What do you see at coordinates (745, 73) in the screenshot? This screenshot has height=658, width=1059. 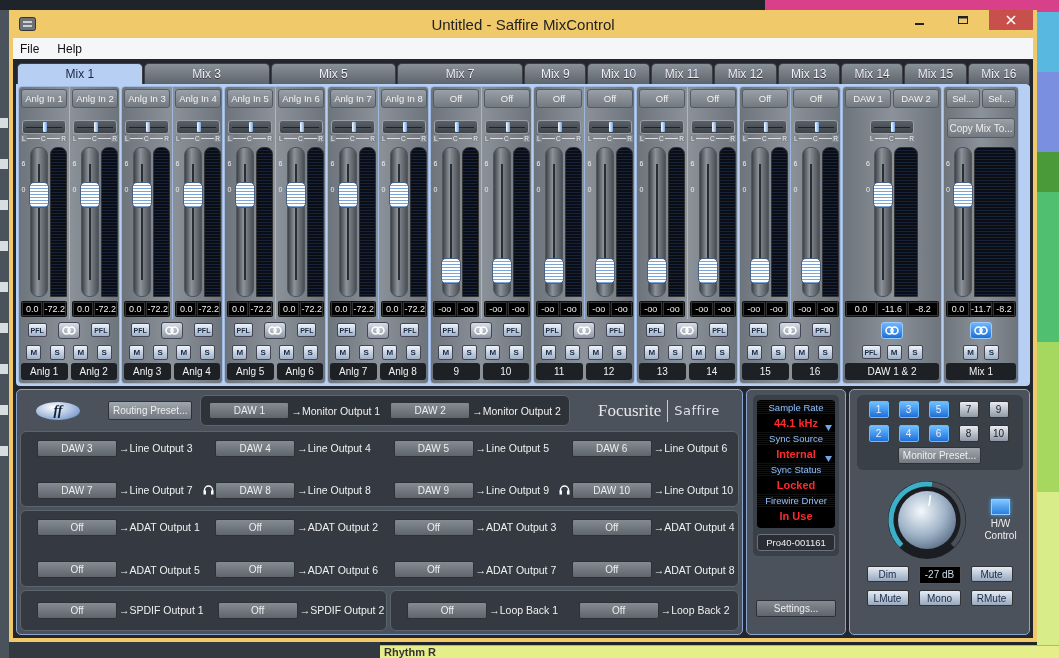 I see `mix-tab: Mix 12` at bounding box center [745, 73].